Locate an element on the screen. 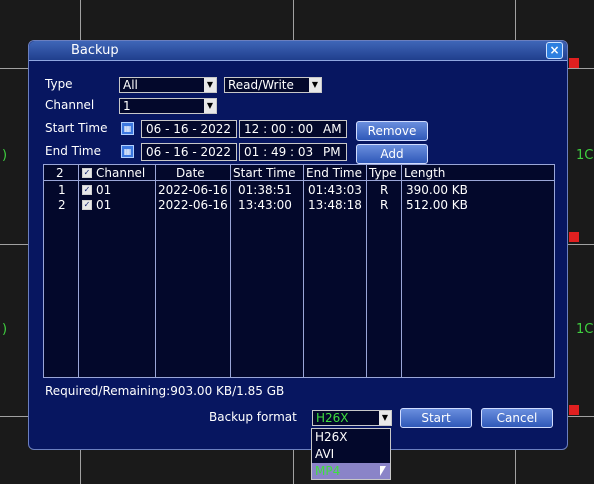 Image resolution: width=594 pixels, height=484 pixels. start-ampm: AM is located at coordinates (332, 129).